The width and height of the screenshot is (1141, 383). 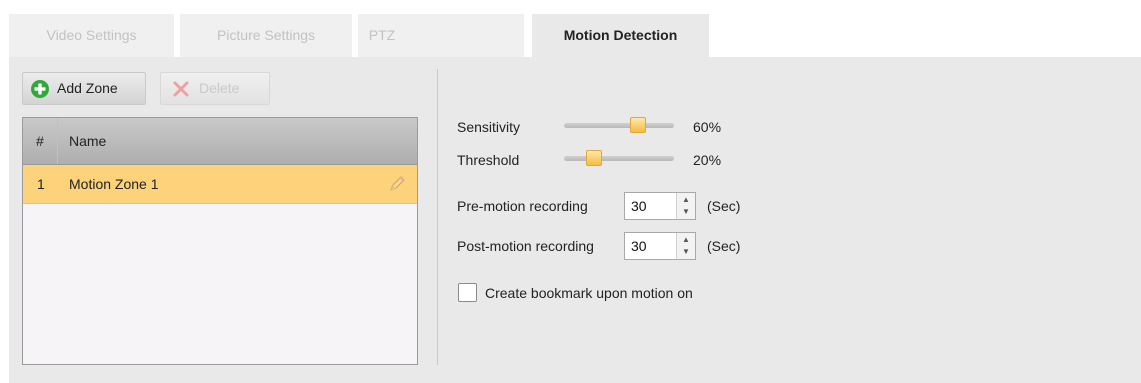 I want to click on delete-button: Delete, so click(x=215, y=88).